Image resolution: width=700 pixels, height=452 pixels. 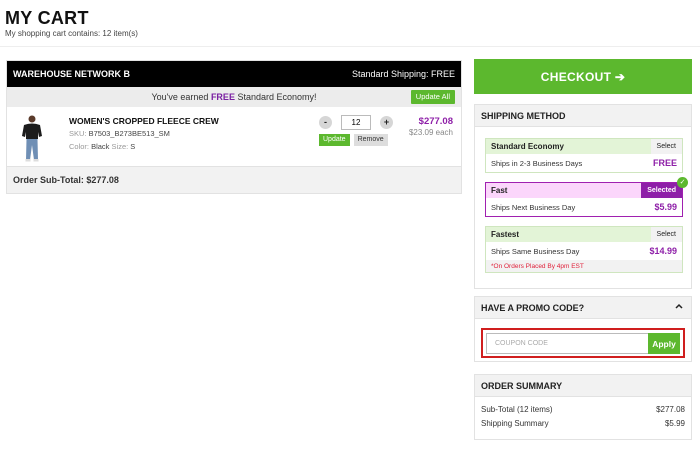 I want to click on promo-code-panel: HAVE A PROMO CODE? Apply, so click(x=583, y=329).